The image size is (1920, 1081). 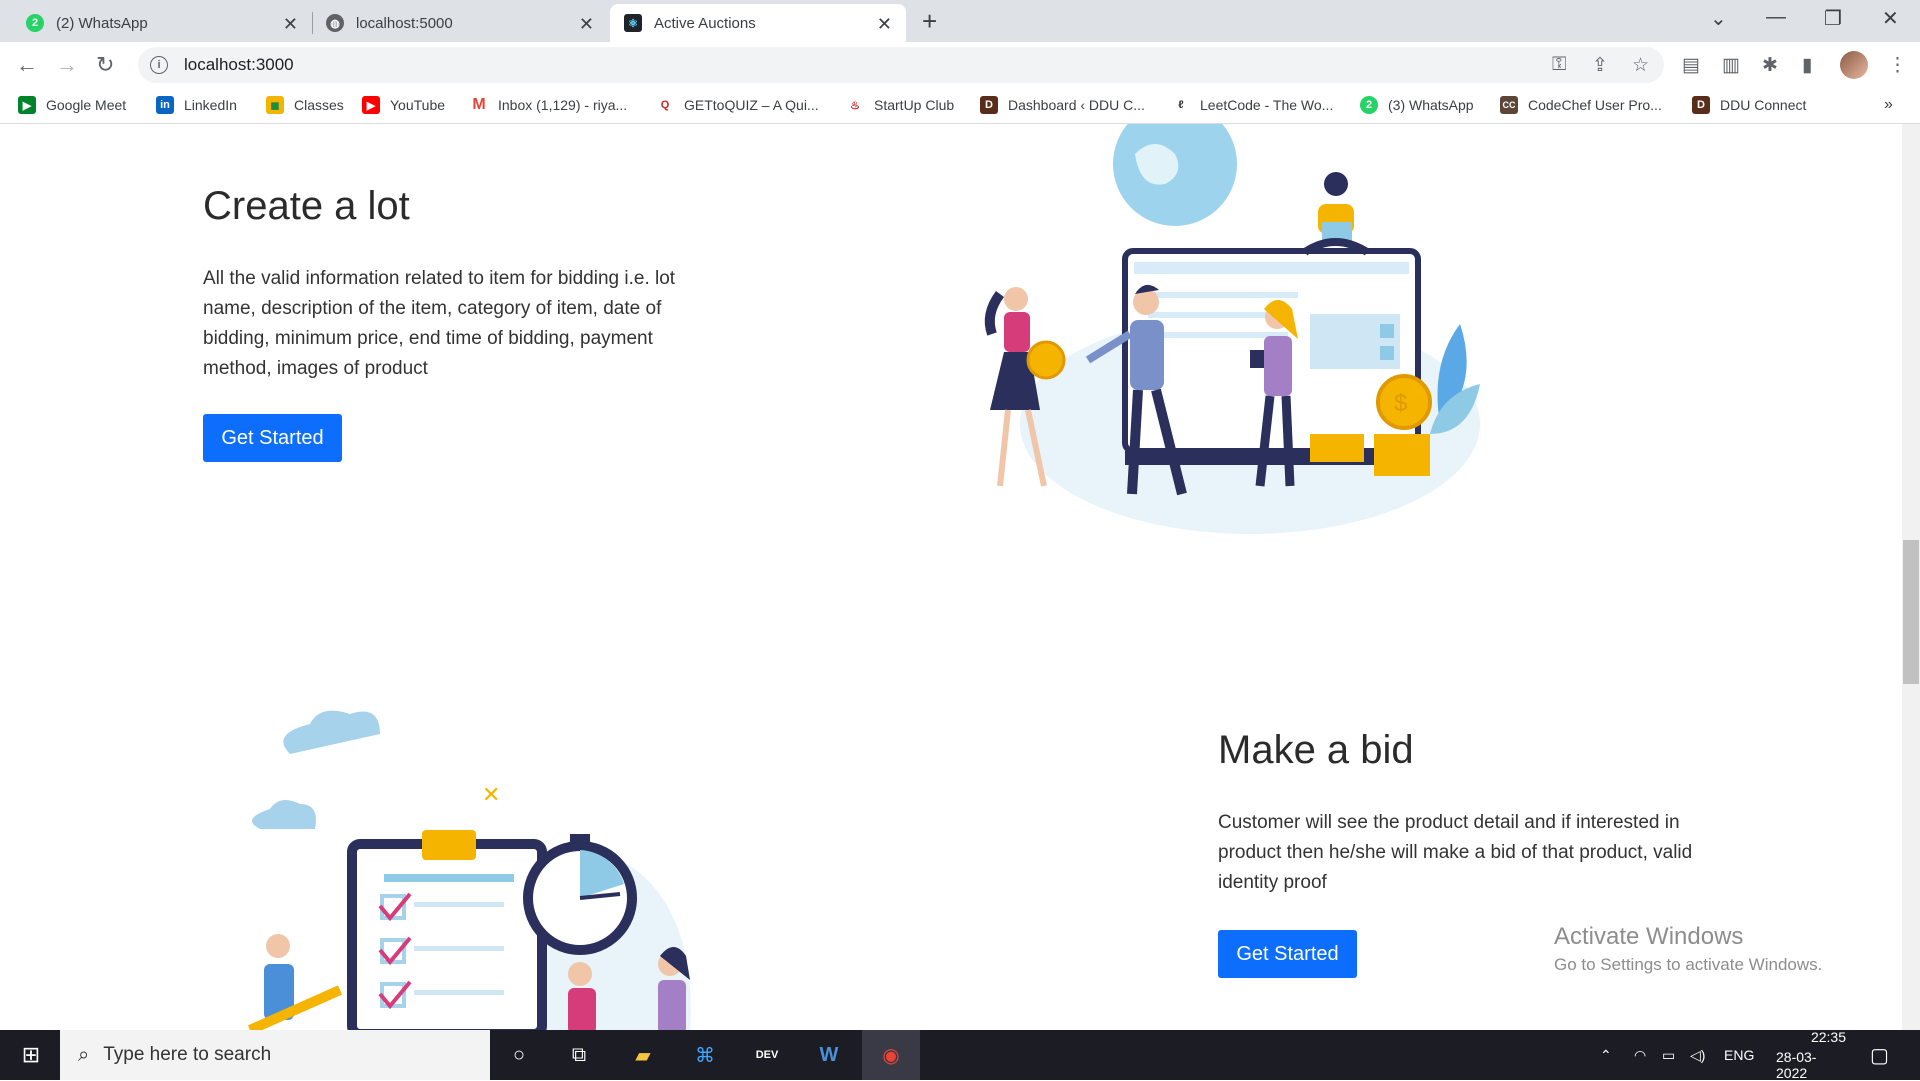 I want to click on search-placeholder: Type here to search, so click(x=187, y=1054).